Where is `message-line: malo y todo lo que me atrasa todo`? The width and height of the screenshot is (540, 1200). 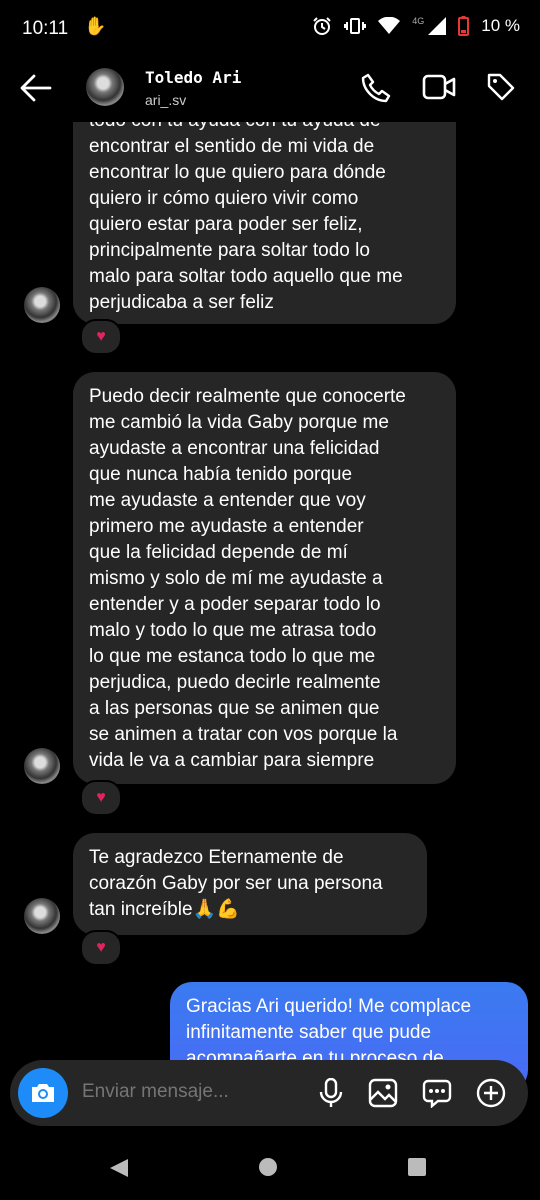
message-line: malo y todo lo que me atrasa todo is located at coordinates (233, 630).